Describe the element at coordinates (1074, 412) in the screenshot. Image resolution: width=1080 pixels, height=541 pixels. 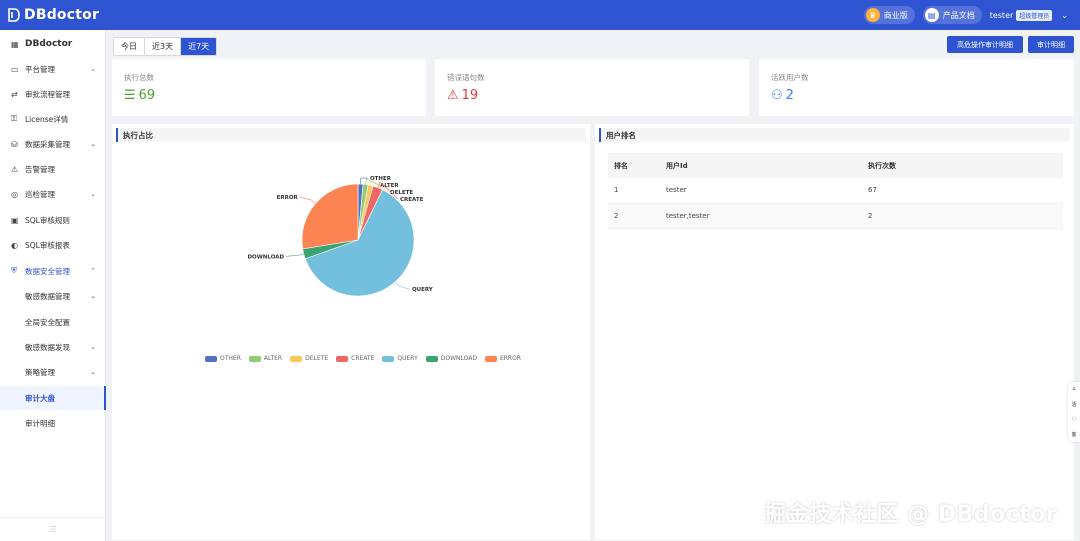
I see `floating-help-tab: ⌂ 活 ◌ 客` at that location.